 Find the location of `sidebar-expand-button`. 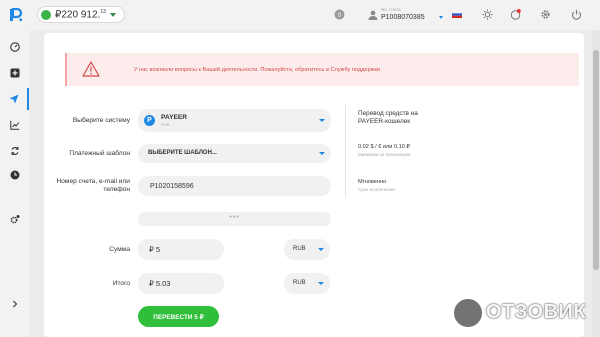

sidebar-expand-button is located at coordinates (14, 304).